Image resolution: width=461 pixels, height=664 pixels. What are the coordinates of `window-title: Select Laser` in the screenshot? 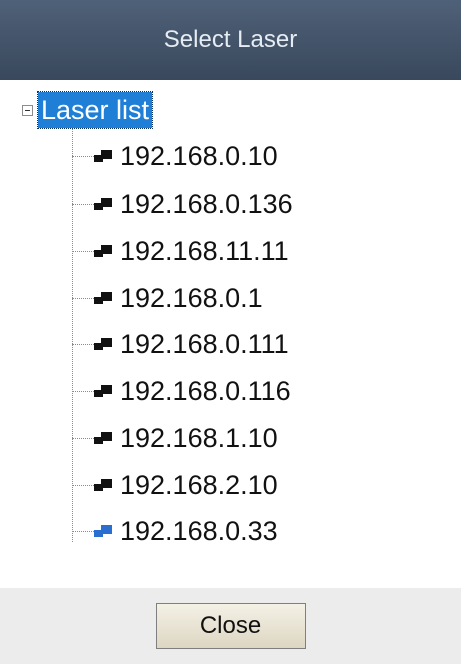 It's located at (230, 39).